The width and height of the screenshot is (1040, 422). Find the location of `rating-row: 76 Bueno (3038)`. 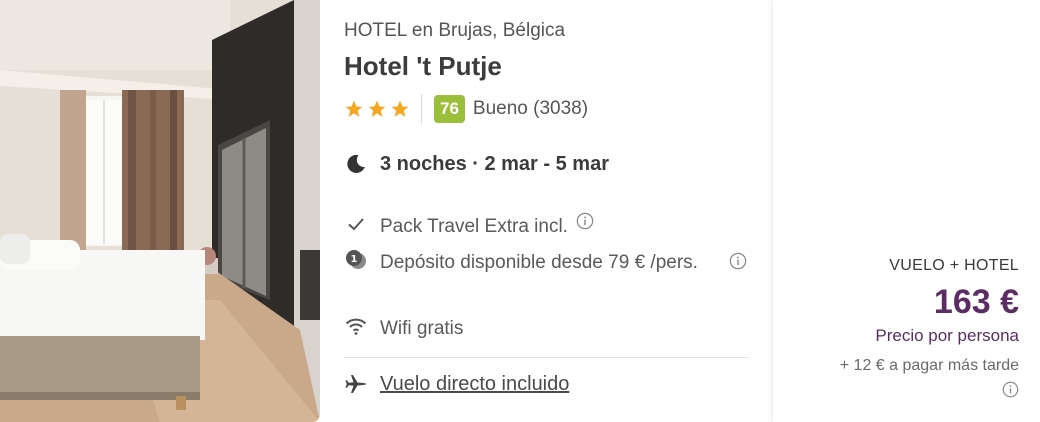

rating-row: 76 Bueno (3038) is located at coordinates (466, 109).